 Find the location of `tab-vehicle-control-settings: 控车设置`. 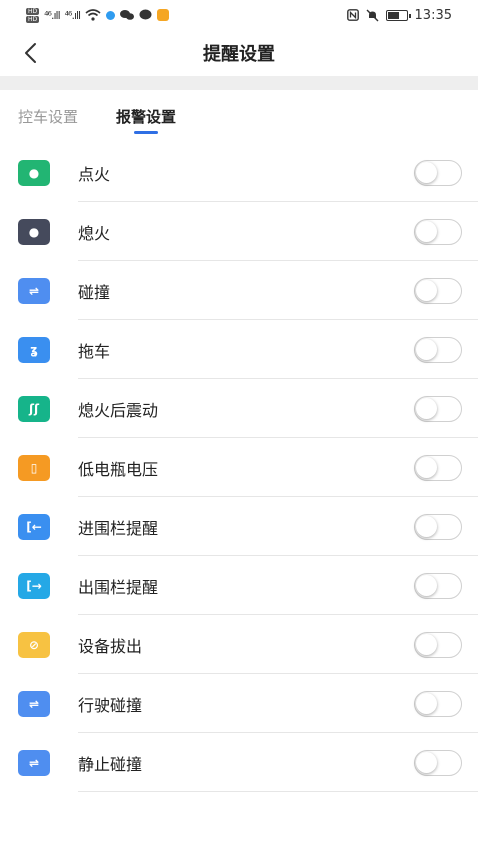

tab-vehicle-control-settings: 控车设置 is located at coordinates (48, 116).